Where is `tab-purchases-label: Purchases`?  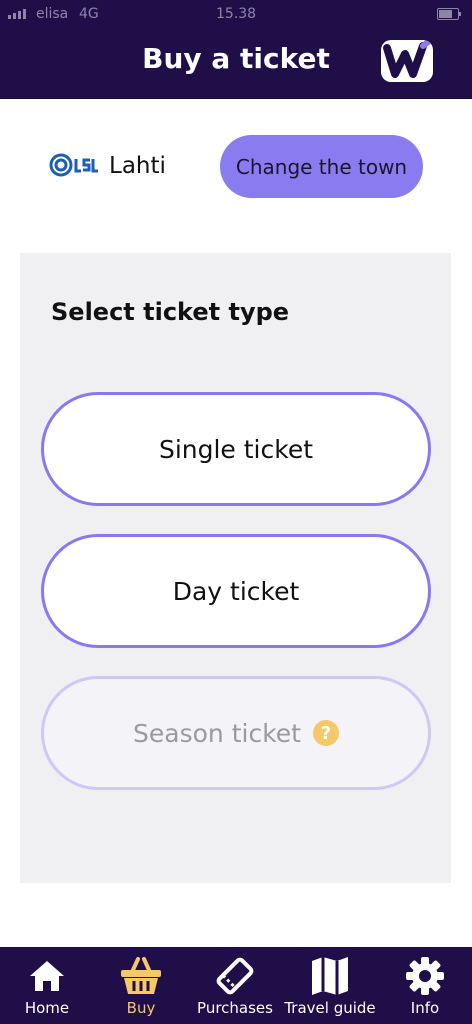 tab-purchases-label: Purchases is located at coordinates (235, 1008).